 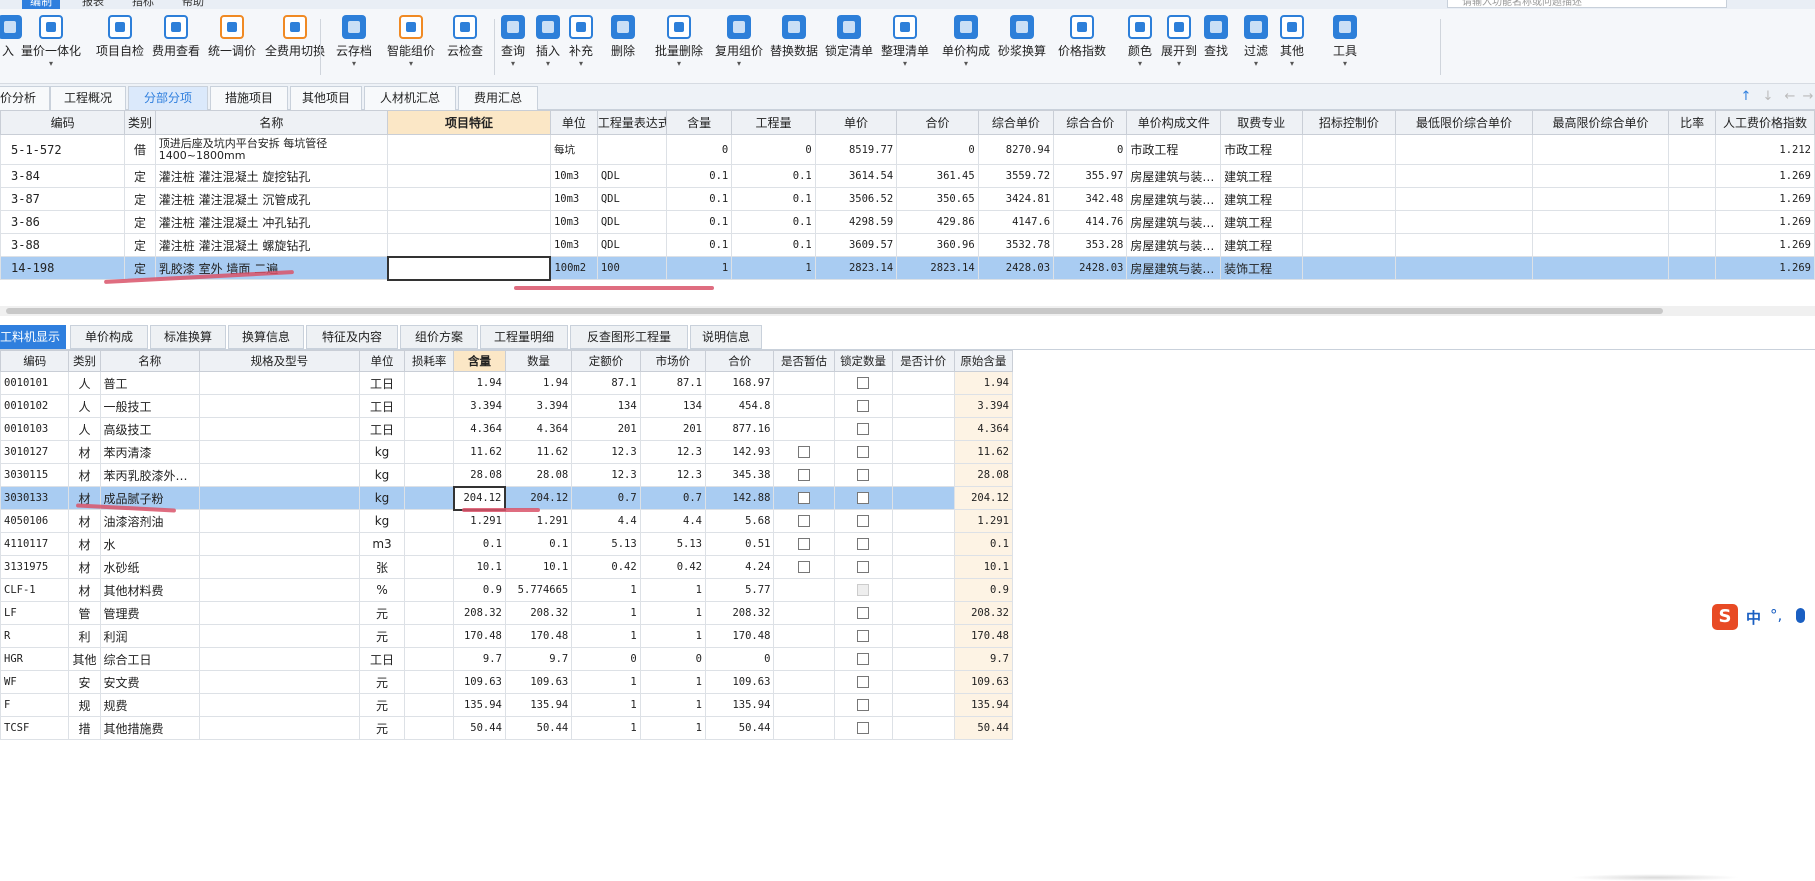 What do you see at coordinates (479, 636) in the screenshot?
I see `cell-content: 170.48` at bounding box center [479, 636].